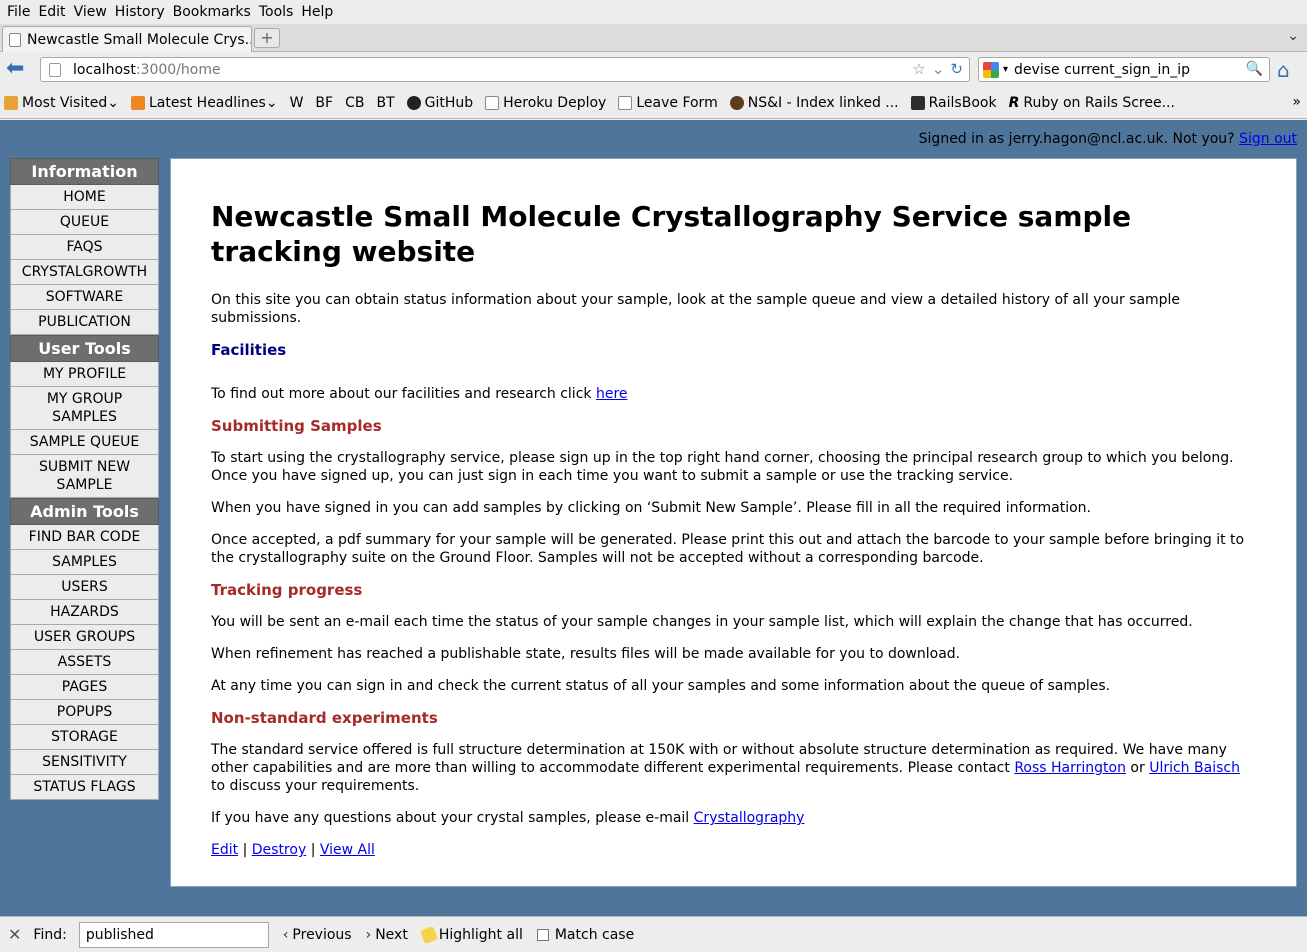 This screenshot has height=952, width=1307. Describe the element at coordinates (317, 12) in the screenshot. I see `menu-help: Help` at that location.